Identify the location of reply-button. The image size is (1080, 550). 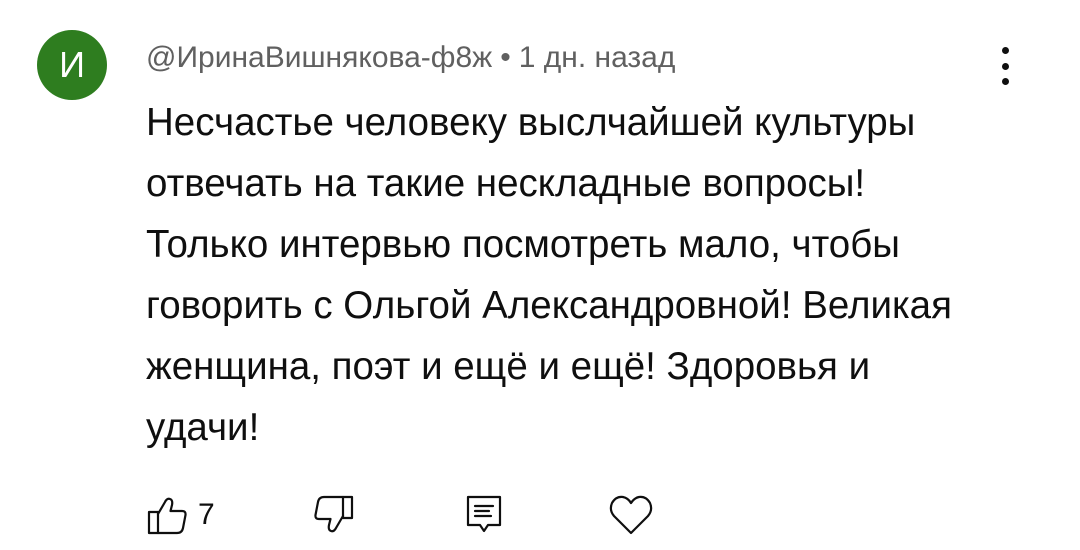
(484, 515).